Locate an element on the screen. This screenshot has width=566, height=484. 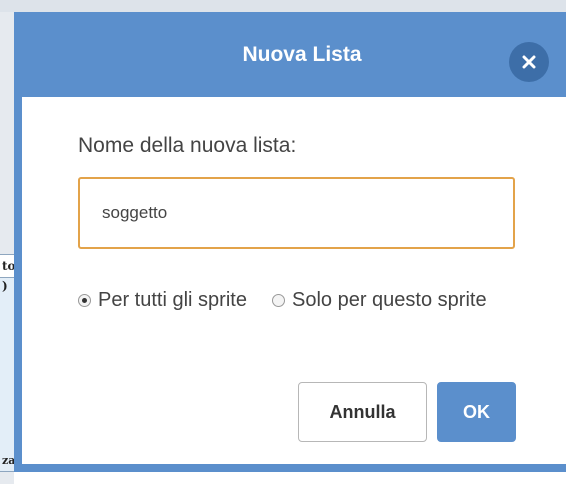
radio-button-checked is located at coordinates (84, 300).